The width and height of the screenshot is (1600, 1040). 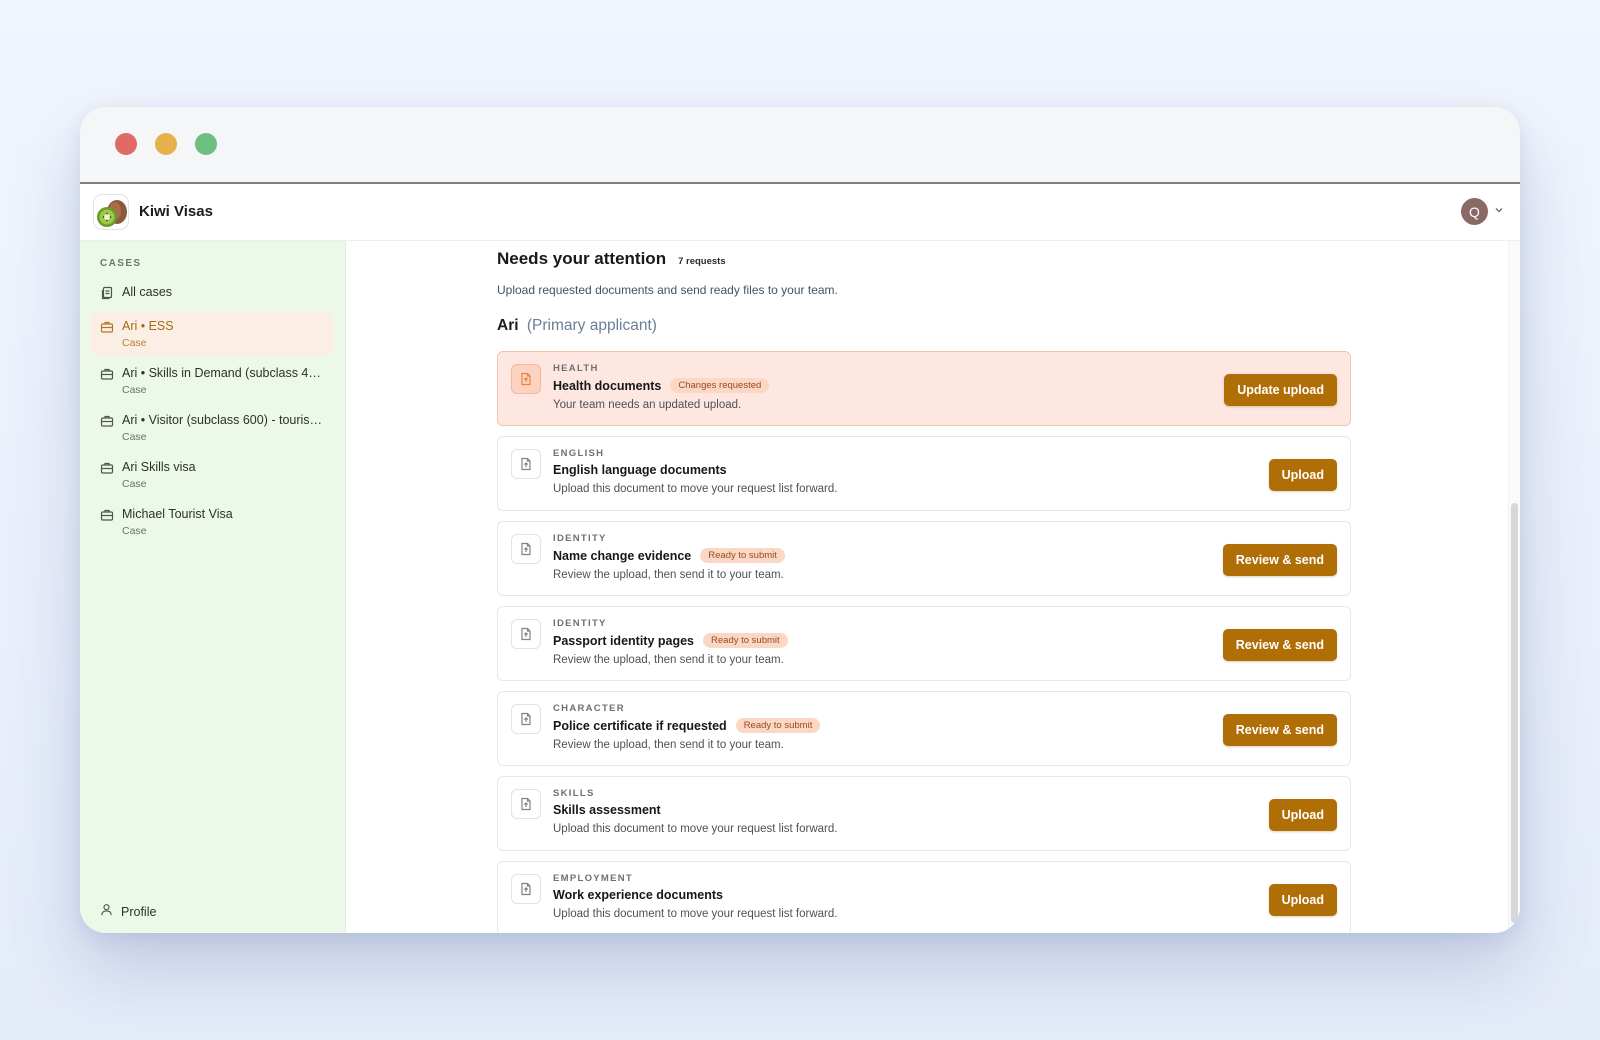 What do you see at coordinates (106, 912) in the screenshot?
I see `user-icon` at bounding box center [106, 912].